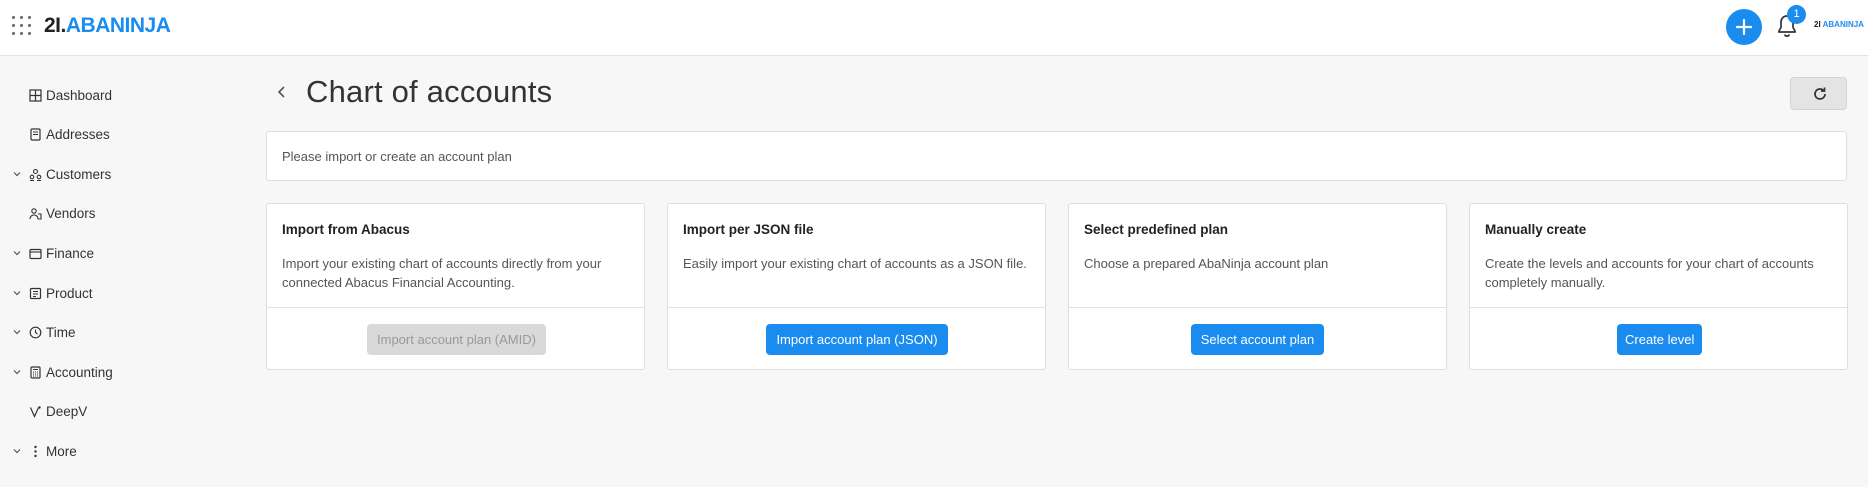 Image resolution: width=1868 pixels, height=487 pixels. What do you see at coordinates (67, 411) in the screenshot?
I see `sidebar-item-label: DeepV` at bounding box center [67, 411].